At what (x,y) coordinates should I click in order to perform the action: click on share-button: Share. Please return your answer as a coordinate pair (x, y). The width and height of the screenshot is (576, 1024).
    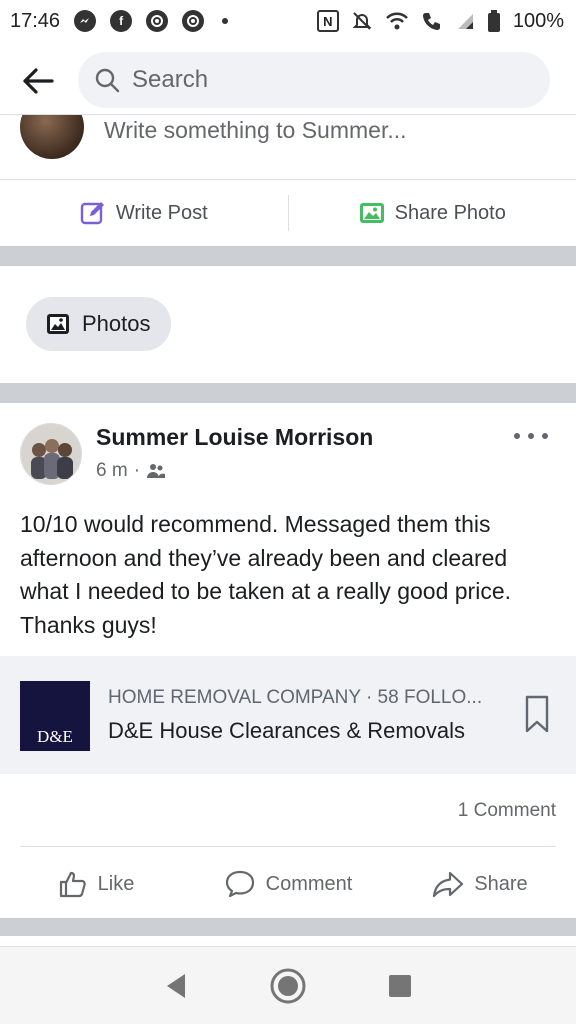
    Looking at the image, I should click on (480, 884).